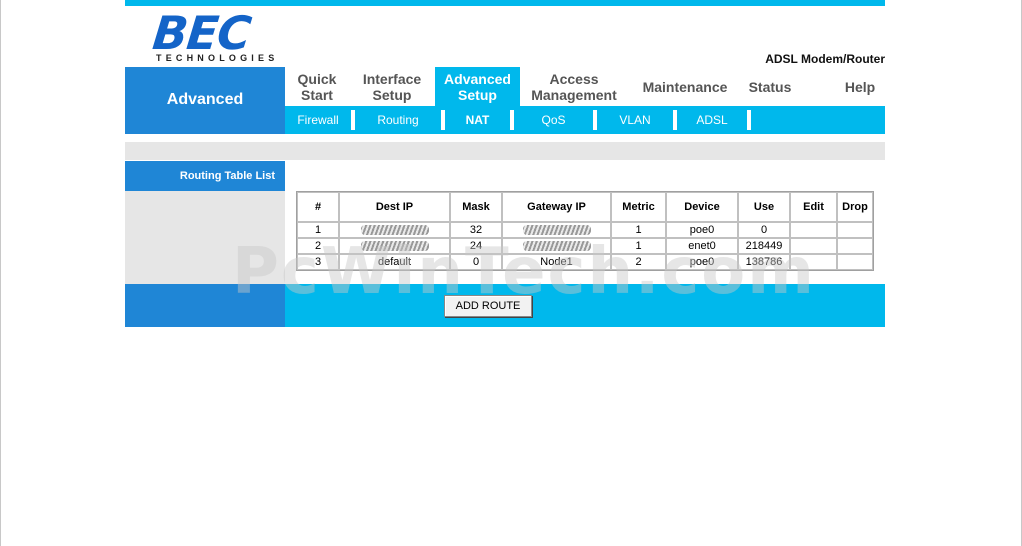 This screenshot has height=546, width=1022. What do you see at coordinates (205, 305) in the screenshot?
I see `footer-left-panel` at bounding box center [205, 305].